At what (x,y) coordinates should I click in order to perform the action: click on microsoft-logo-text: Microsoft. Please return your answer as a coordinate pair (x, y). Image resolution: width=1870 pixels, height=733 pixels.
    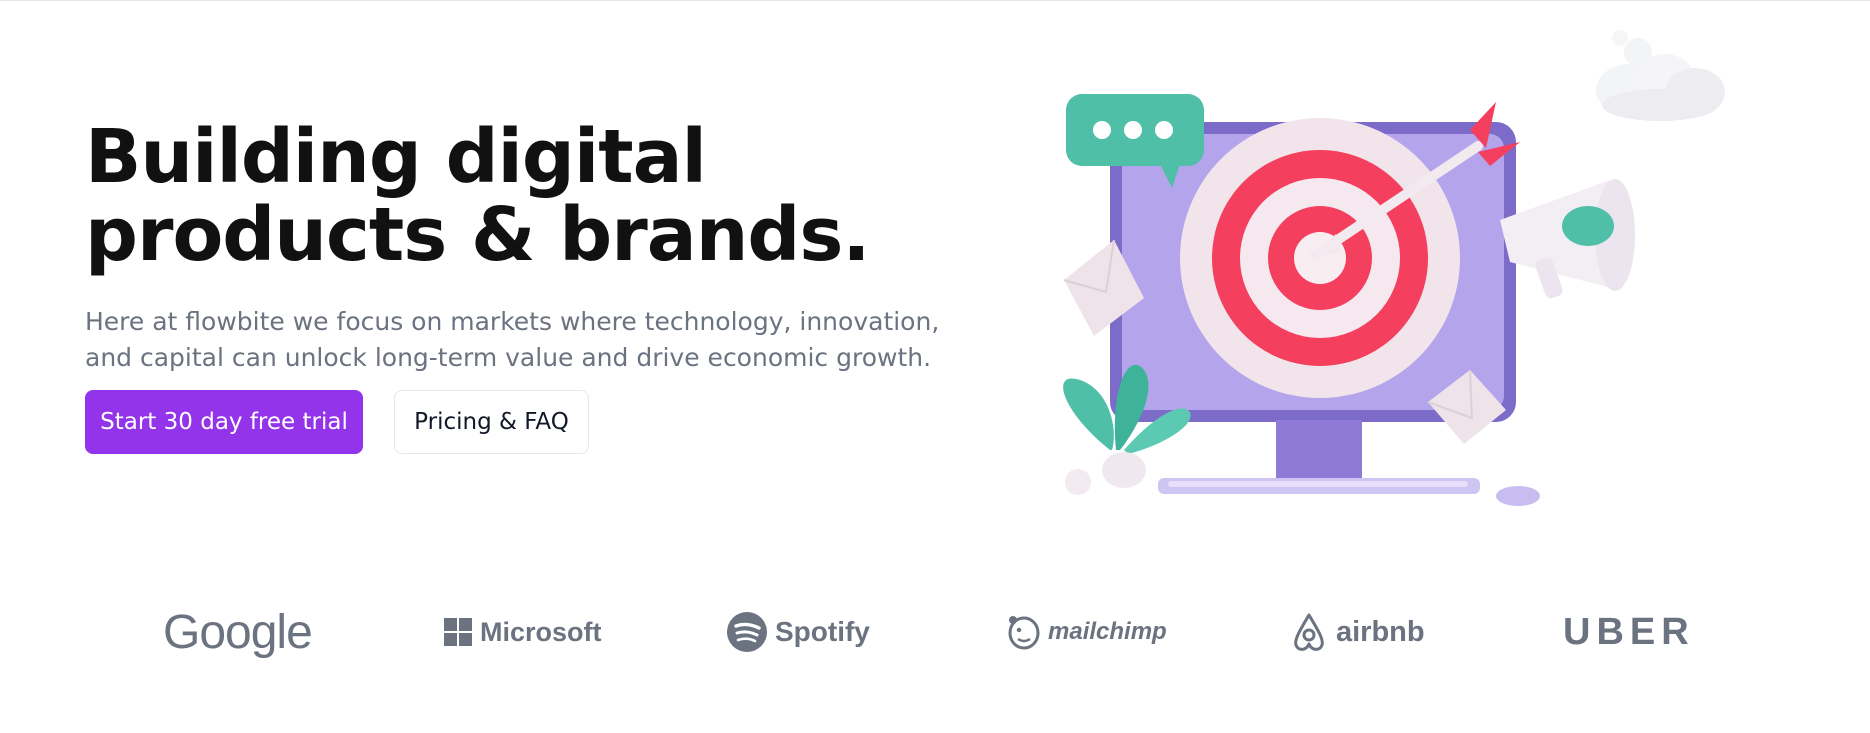
    Looking at the image, I should click on (541, 631).